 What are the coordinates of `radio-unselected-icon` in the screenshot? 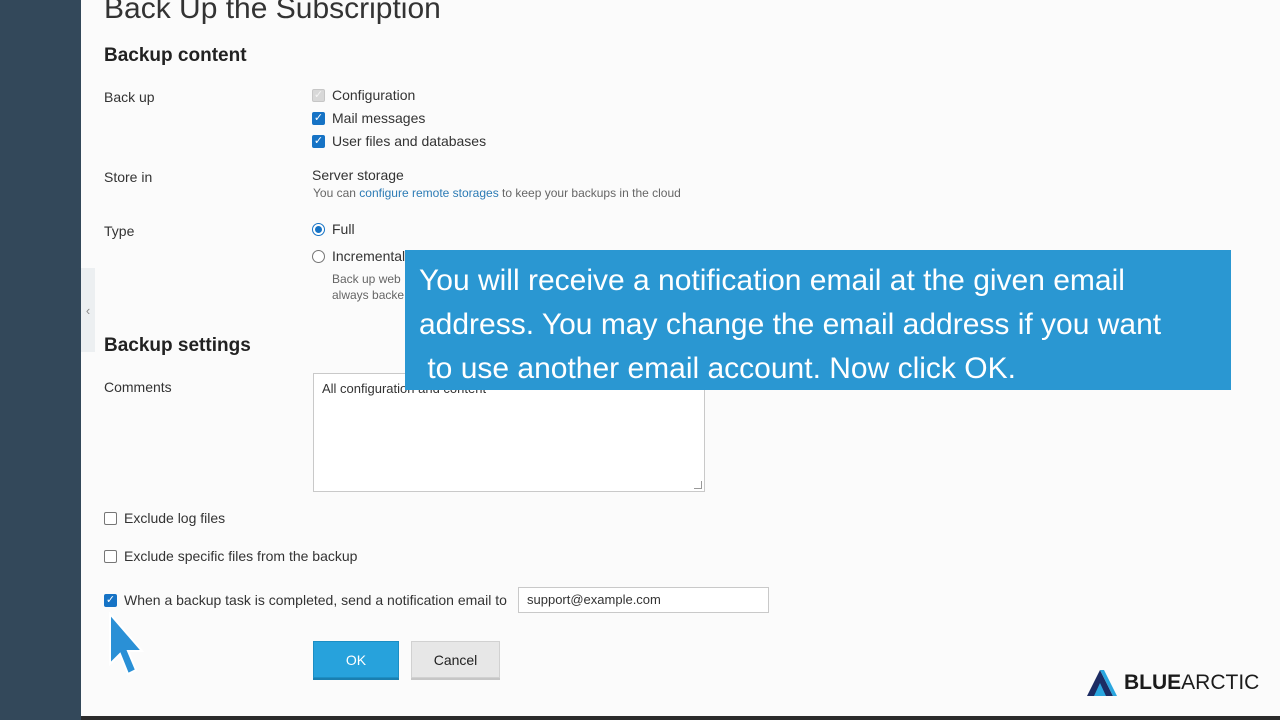 It's located at (318, 256).